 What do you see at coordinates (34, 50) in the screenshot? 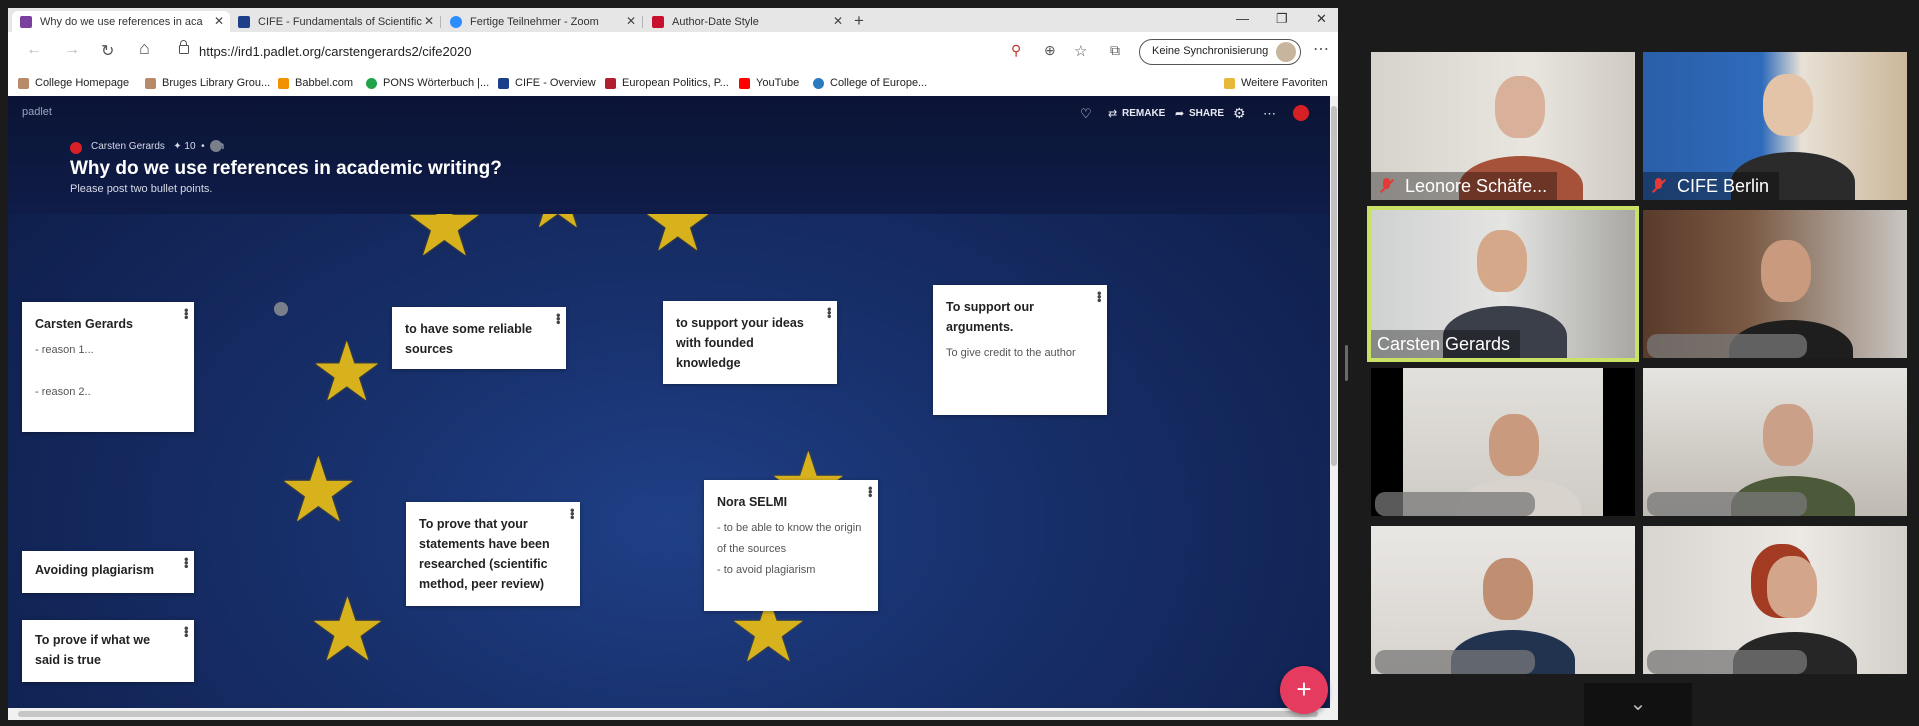
I see `back-button: ←` at bounding box center [34, 50].